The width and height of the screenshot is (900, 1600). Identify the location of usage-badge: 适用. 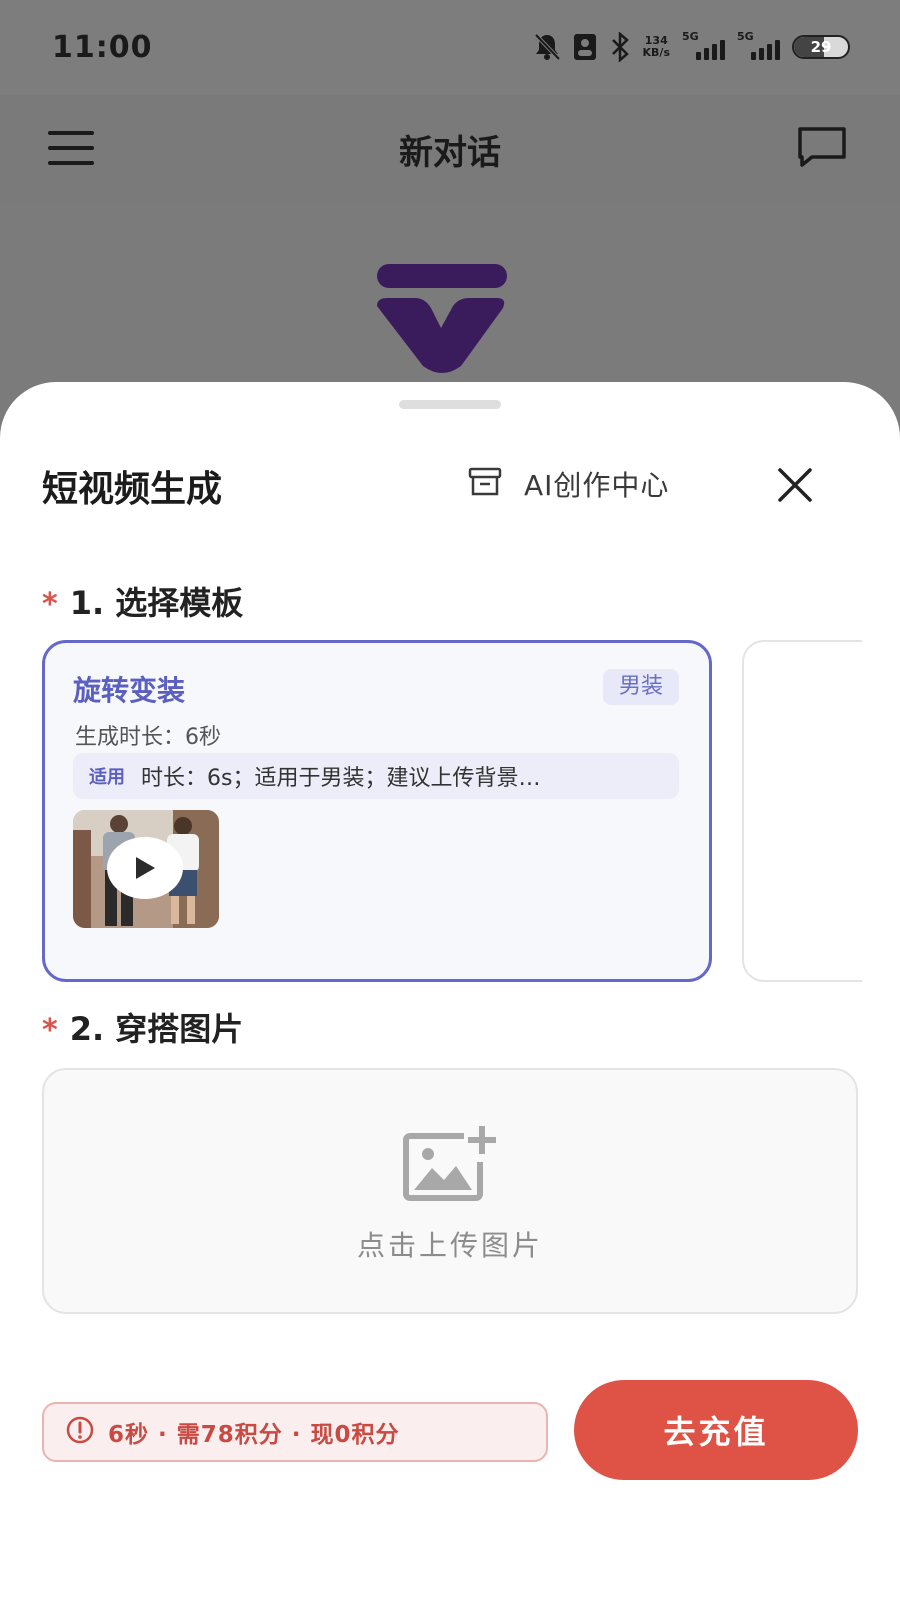
(107, 777).